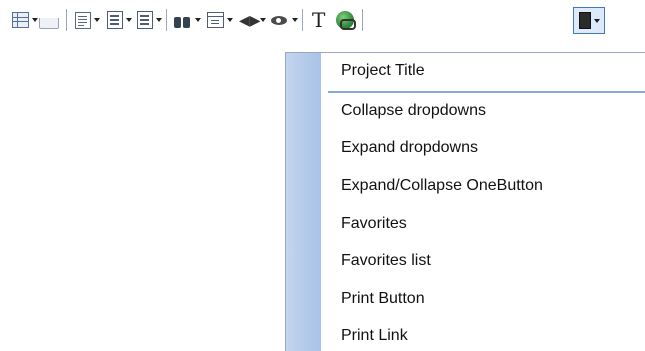 This screenshot has height=351, width=645. I want to click on menu-divider, so click(486, 92).